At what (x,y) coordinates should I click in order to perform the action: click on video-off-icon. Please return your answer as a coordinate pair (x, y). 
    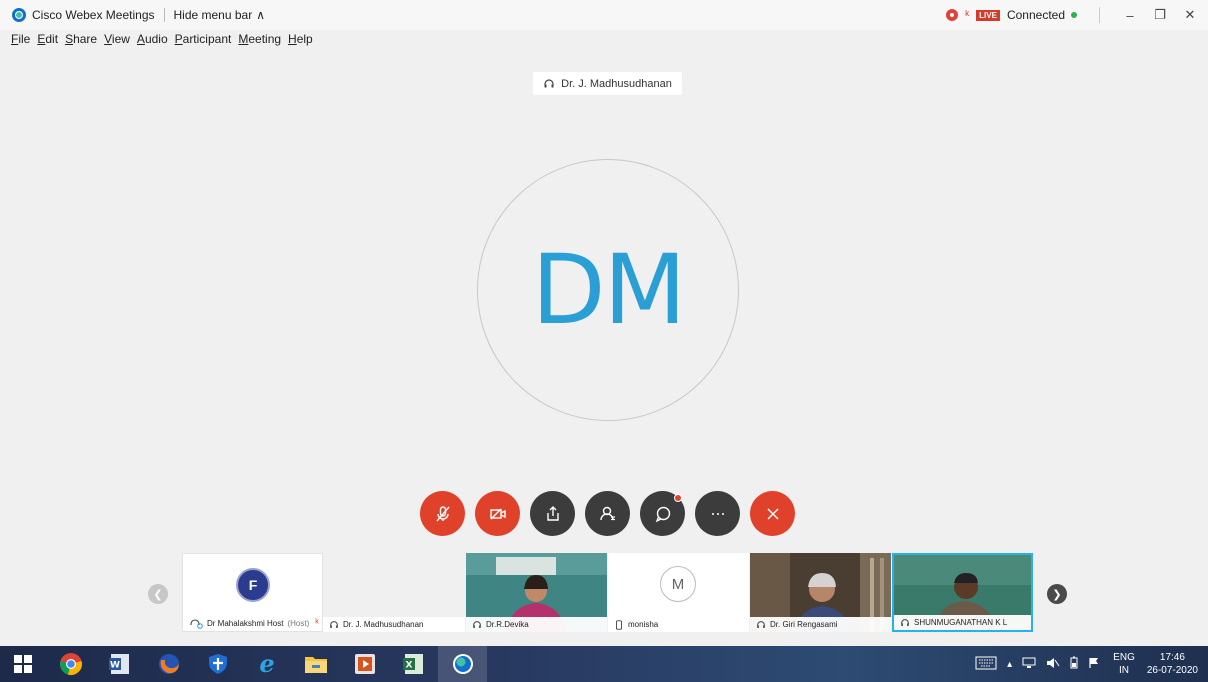
    Looking at the image, I should click on (497, 513).